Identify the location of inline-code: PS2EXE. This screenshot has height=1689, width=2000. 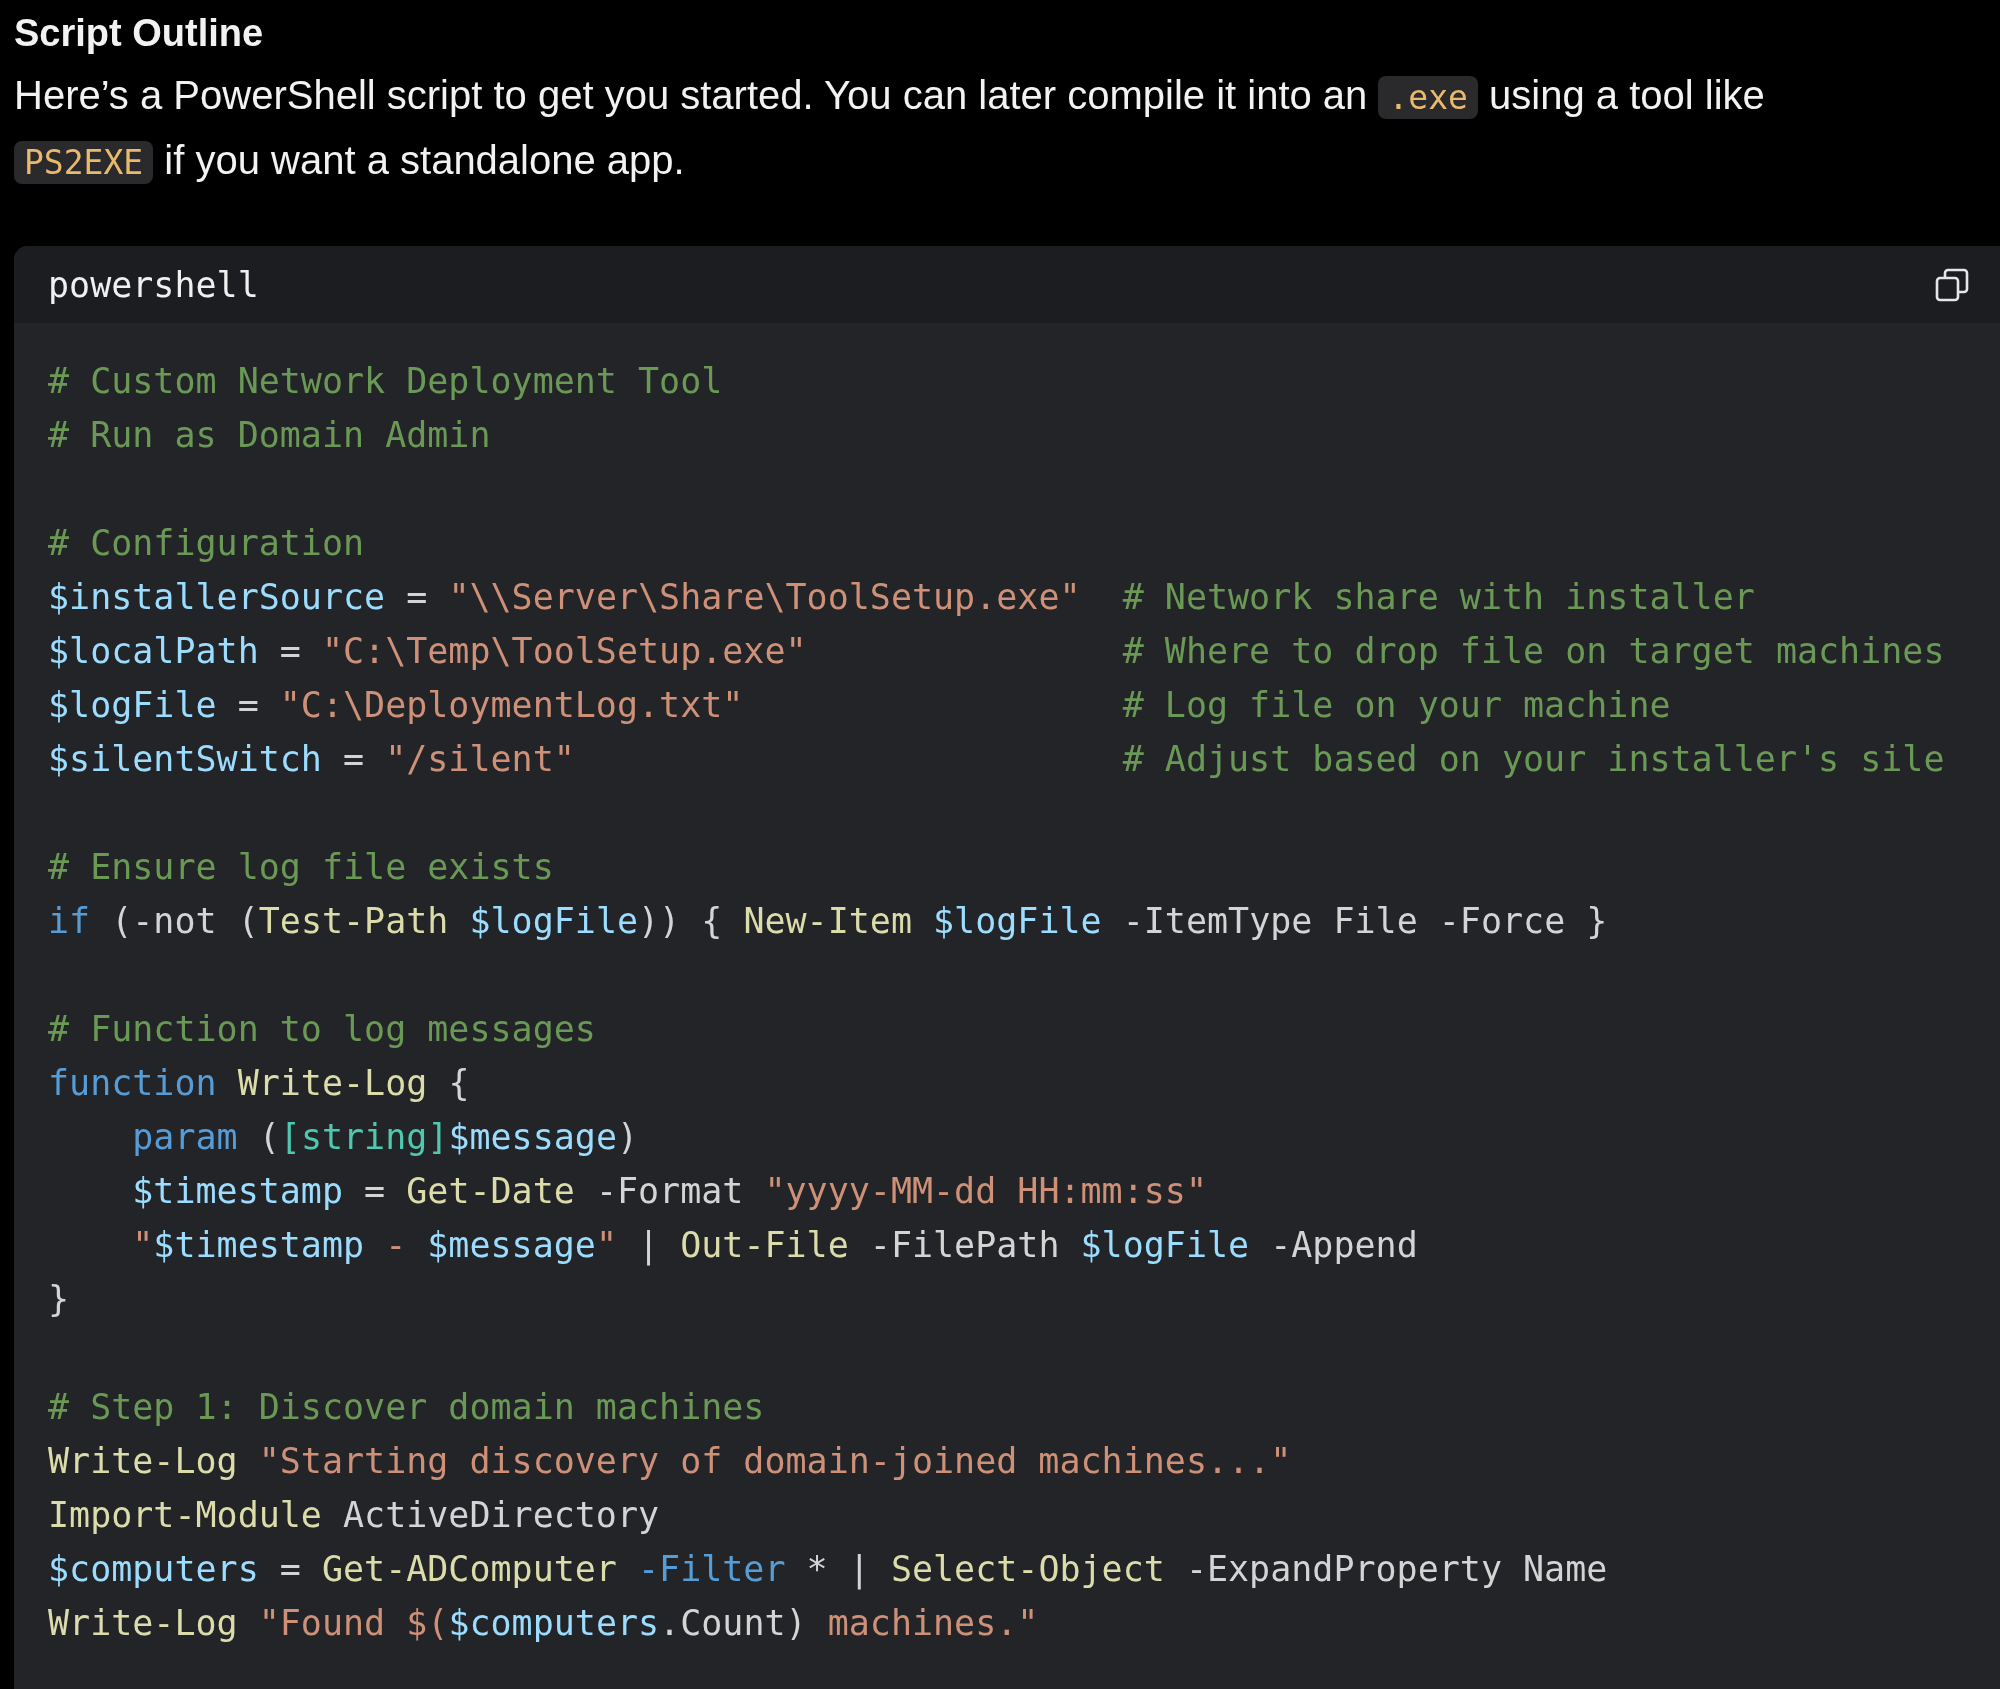
(84, 162).